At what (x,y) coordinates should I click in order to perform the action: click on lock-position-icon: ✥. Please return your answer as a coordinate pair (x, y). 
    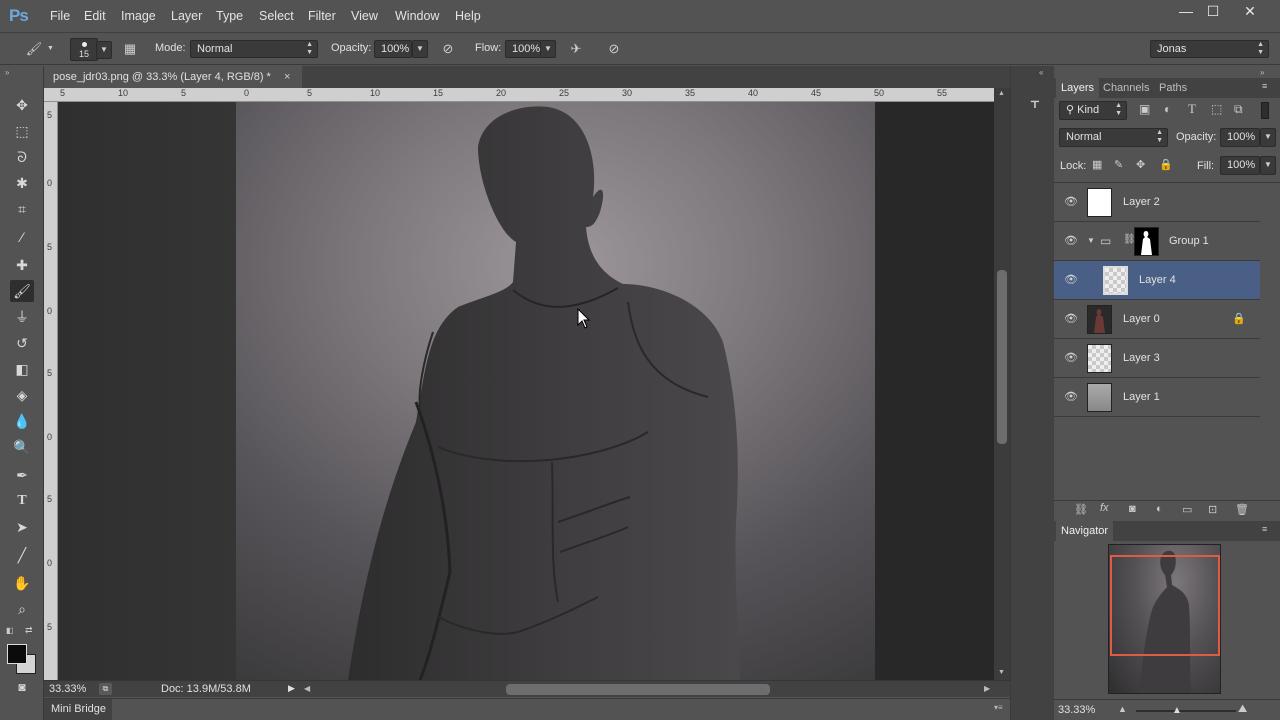
    Looking at the image, I should click on (1140, 164).